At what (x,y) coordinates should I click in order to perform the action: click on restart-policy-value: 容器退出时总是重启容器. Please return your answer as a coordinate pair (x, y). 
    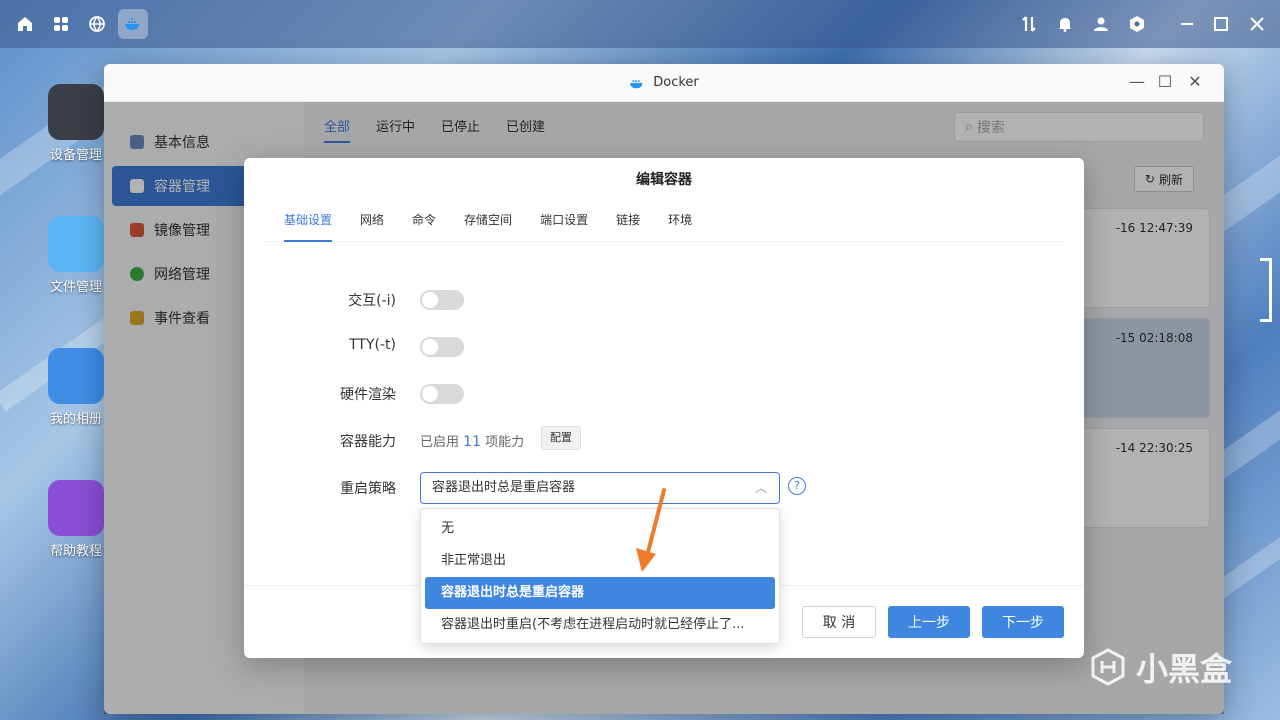
    Looking at the image, I should click on (504, 487).